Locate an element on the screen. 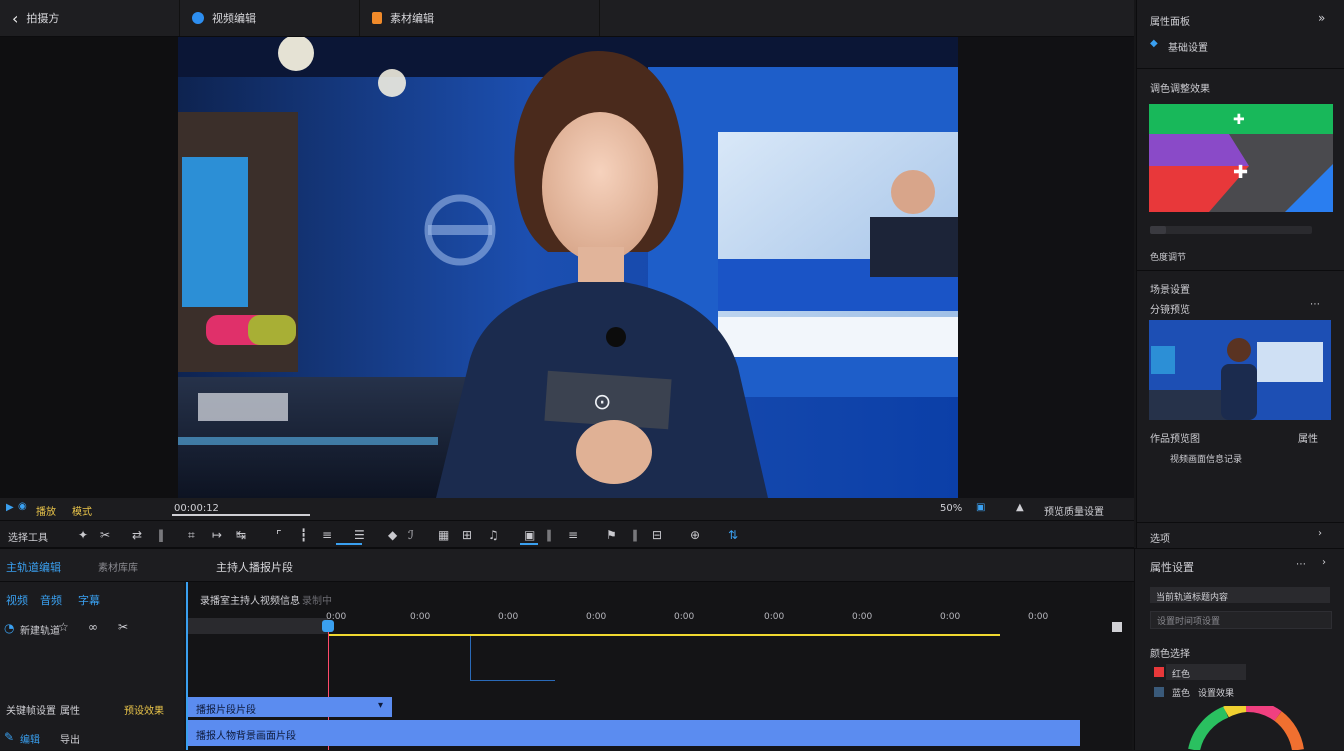 The height and width of the screenshot is (751, 1344). top-bar: ‹ 拍摄方 视频编辑 素材编辑 is located at coordinates (567, 18).